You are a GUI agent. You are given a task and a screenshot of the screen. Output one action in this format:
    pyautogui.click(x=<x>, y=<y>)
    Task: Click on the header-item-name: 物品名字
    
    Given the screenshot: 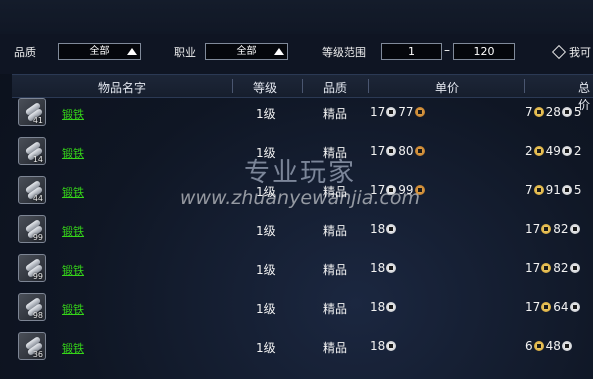 What is the action you would take?
    pyautogui.click(x=122, y=87)
    